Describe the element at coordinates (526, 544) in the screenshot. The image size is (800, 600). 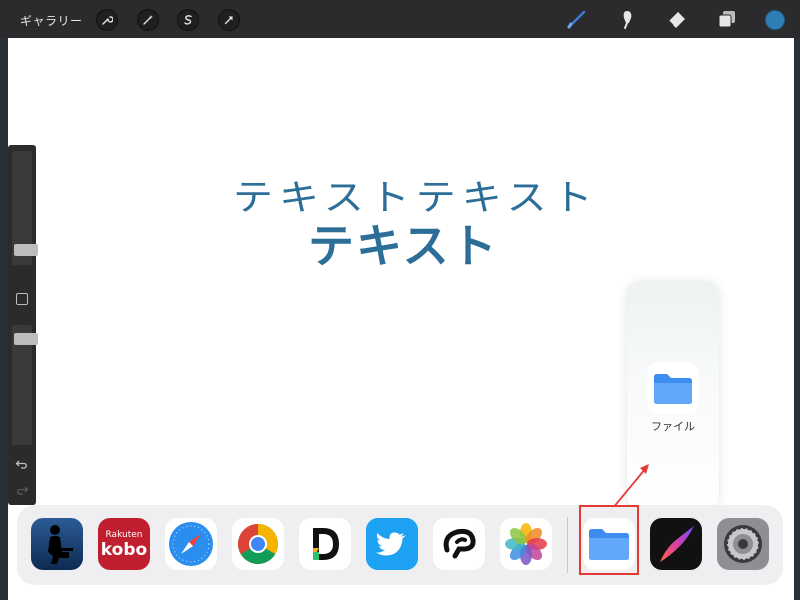
I see `photos-icon` at that location.